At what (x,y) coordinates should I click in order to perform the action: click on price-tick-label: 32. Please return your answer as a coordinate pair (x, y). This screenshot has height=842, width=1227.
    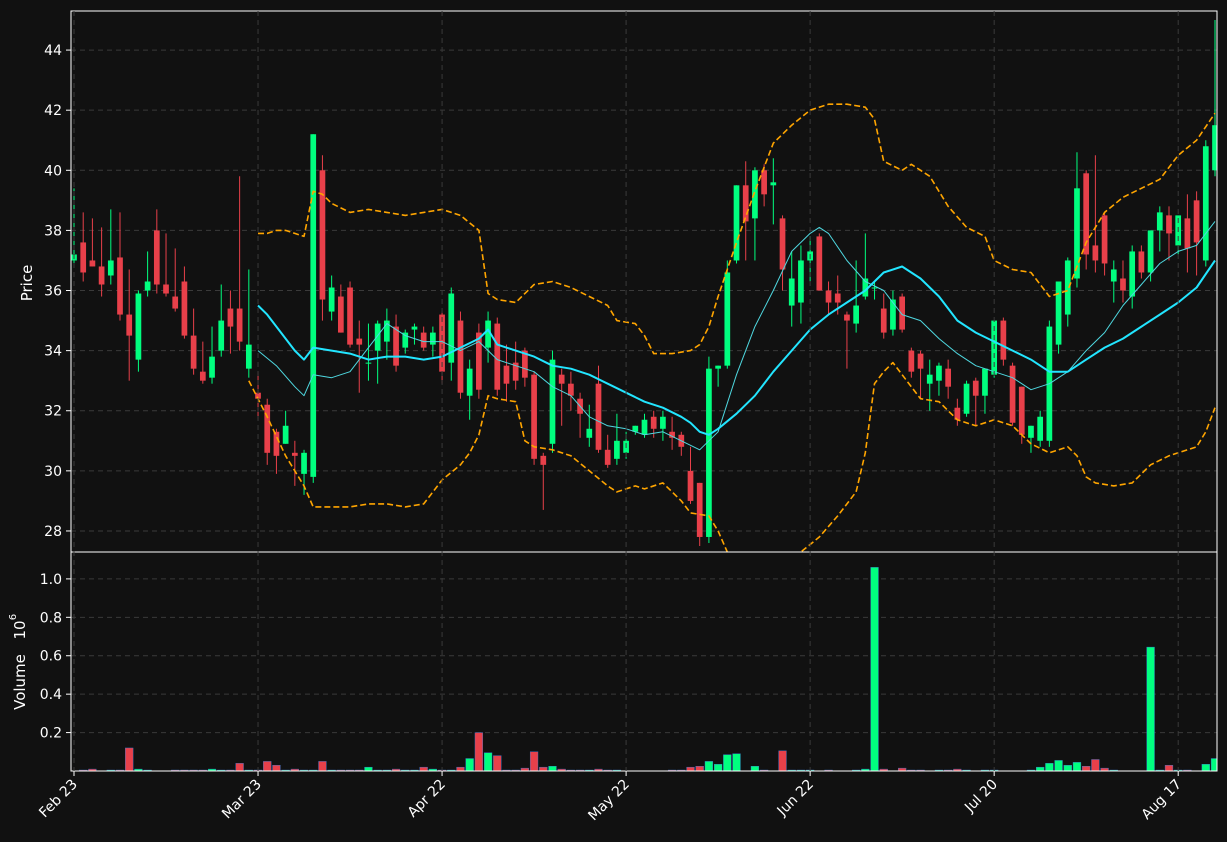
    Looking at the image, I should click on (53, 412).